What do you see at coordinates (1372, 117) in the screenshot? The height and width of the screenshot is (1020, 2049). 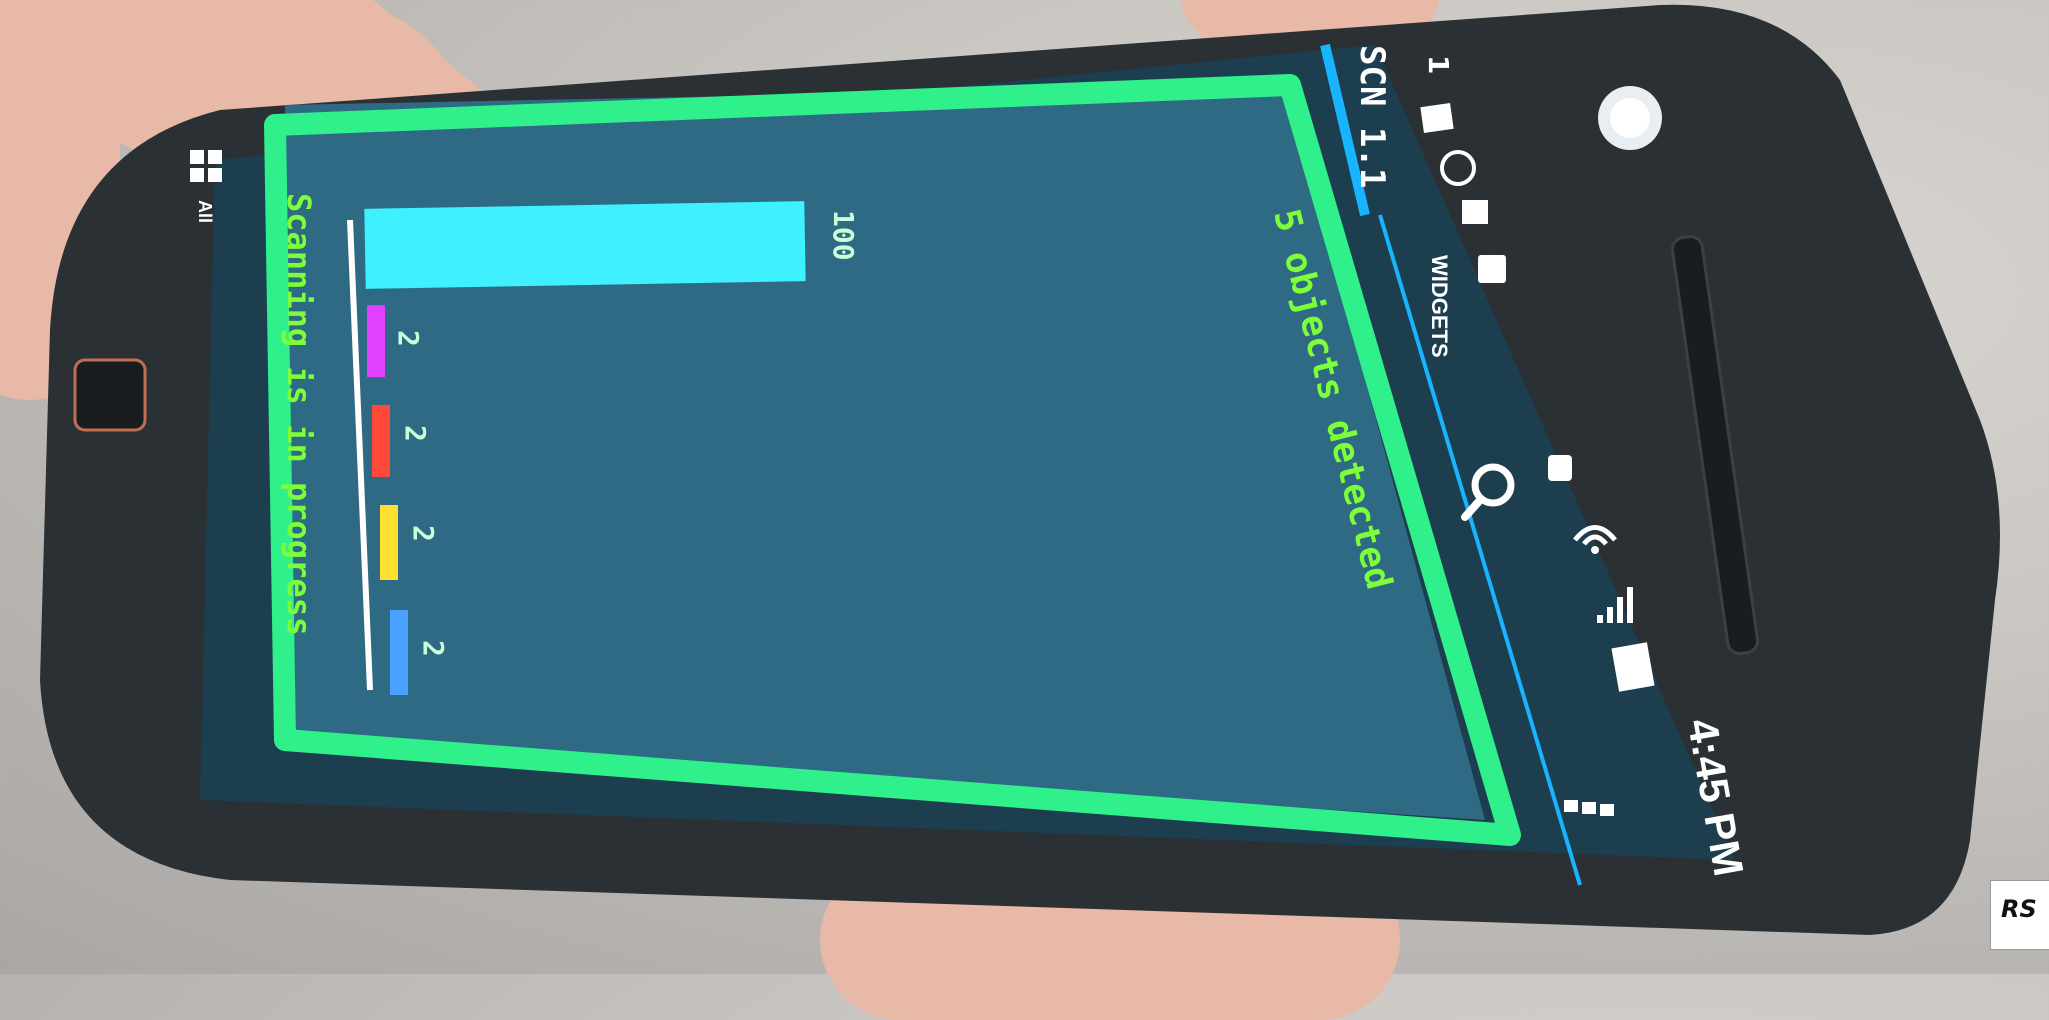 I see `app-title: SCN 1.1` at bounding box center [1372, 117].